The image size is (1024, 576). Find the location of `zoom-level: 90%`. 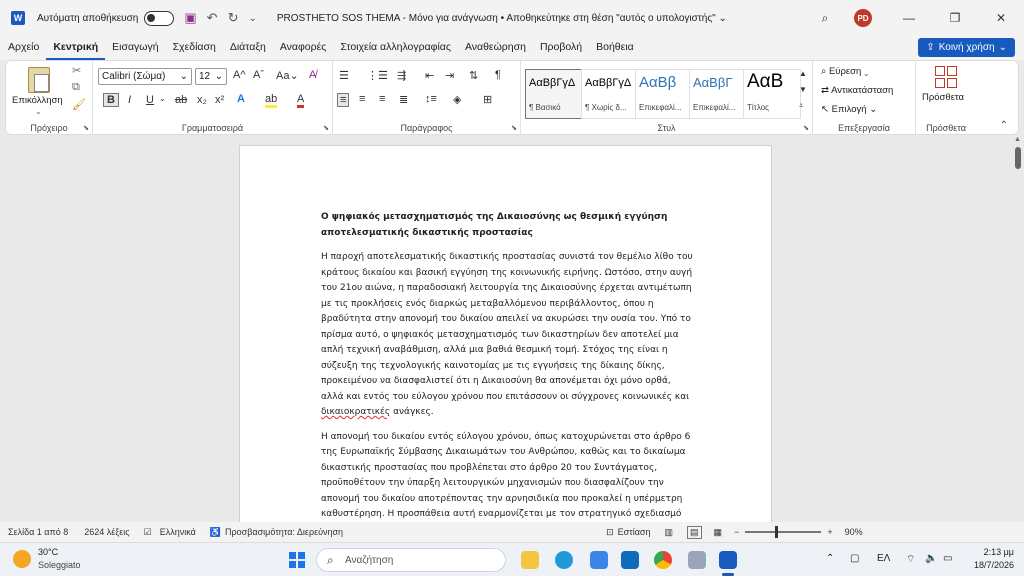

zoom-level: 90% is located at coordinates (854, 532).